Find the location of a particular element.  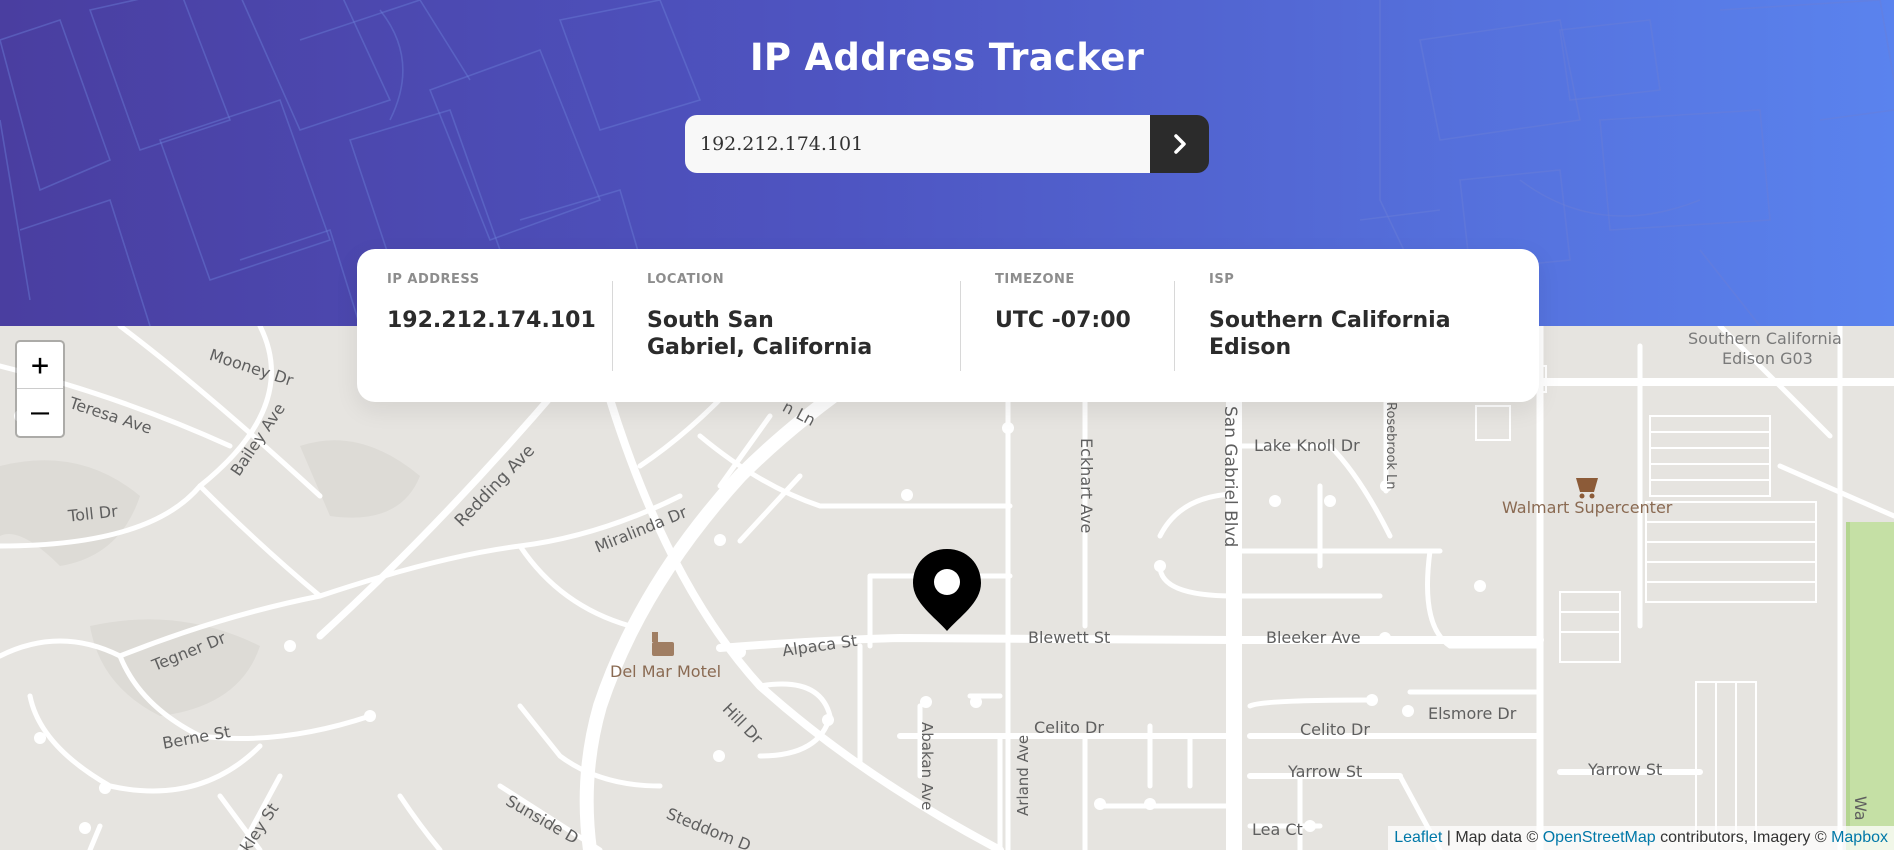

info-isp-value: Southern California Edison is located at coordinates (1330, 334).